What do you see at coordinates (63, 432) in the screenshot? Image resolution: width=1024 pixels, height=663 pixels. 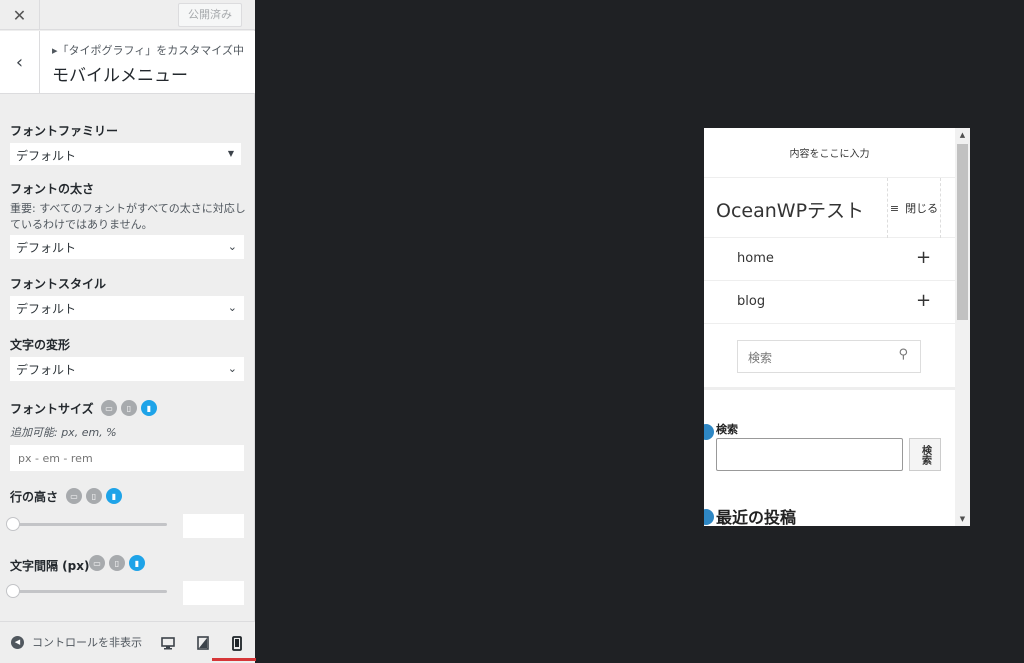 I see `font-size-description: 追加可能: px, em, %` at bounding box center [63, 432].